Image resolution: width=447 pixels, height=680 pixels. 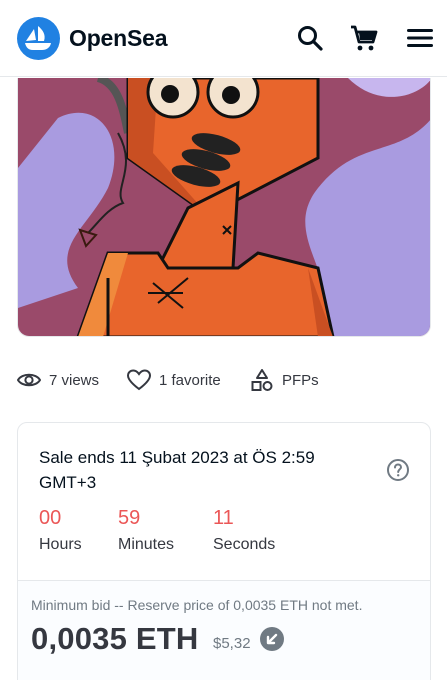 I want to click on eye-icon, so click(x=29, y=380).